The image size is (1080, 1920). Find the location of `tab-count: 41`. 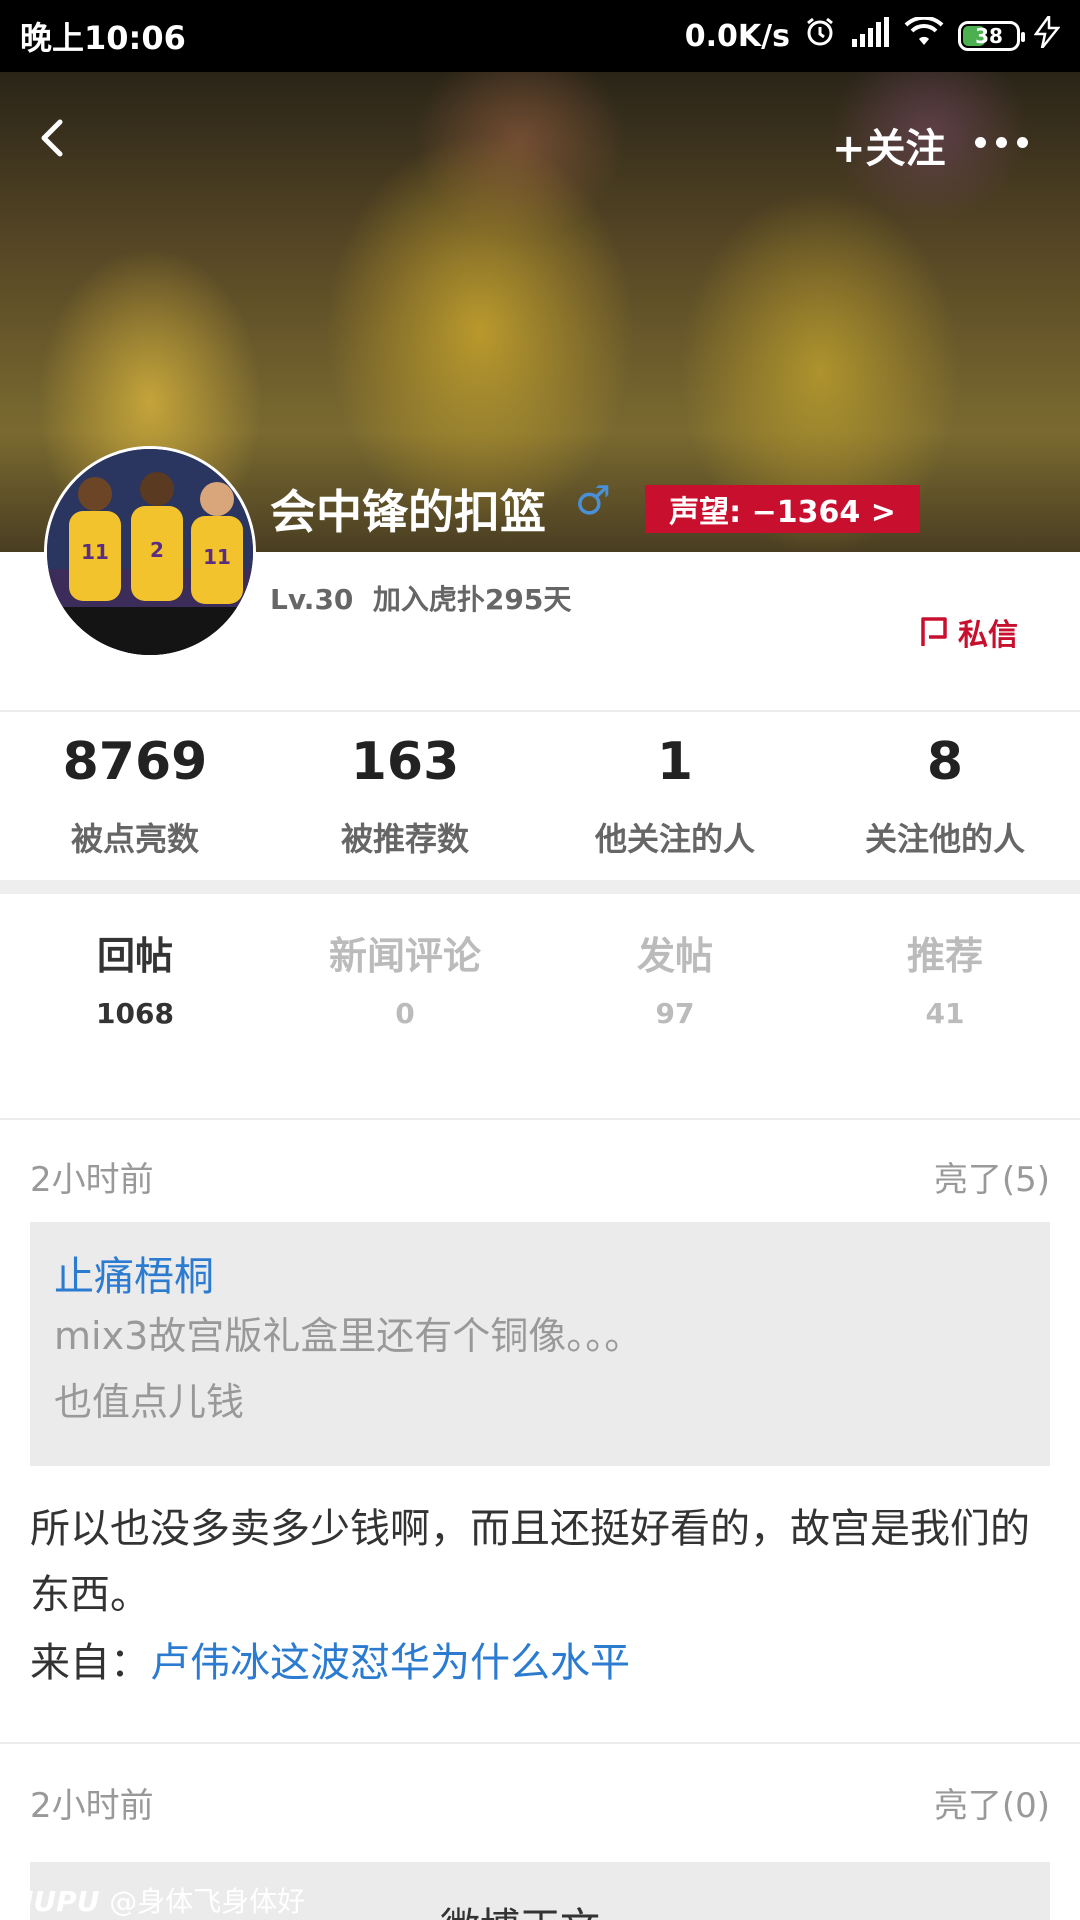

tab-count: 41 is located at coordinates (945, 1013).